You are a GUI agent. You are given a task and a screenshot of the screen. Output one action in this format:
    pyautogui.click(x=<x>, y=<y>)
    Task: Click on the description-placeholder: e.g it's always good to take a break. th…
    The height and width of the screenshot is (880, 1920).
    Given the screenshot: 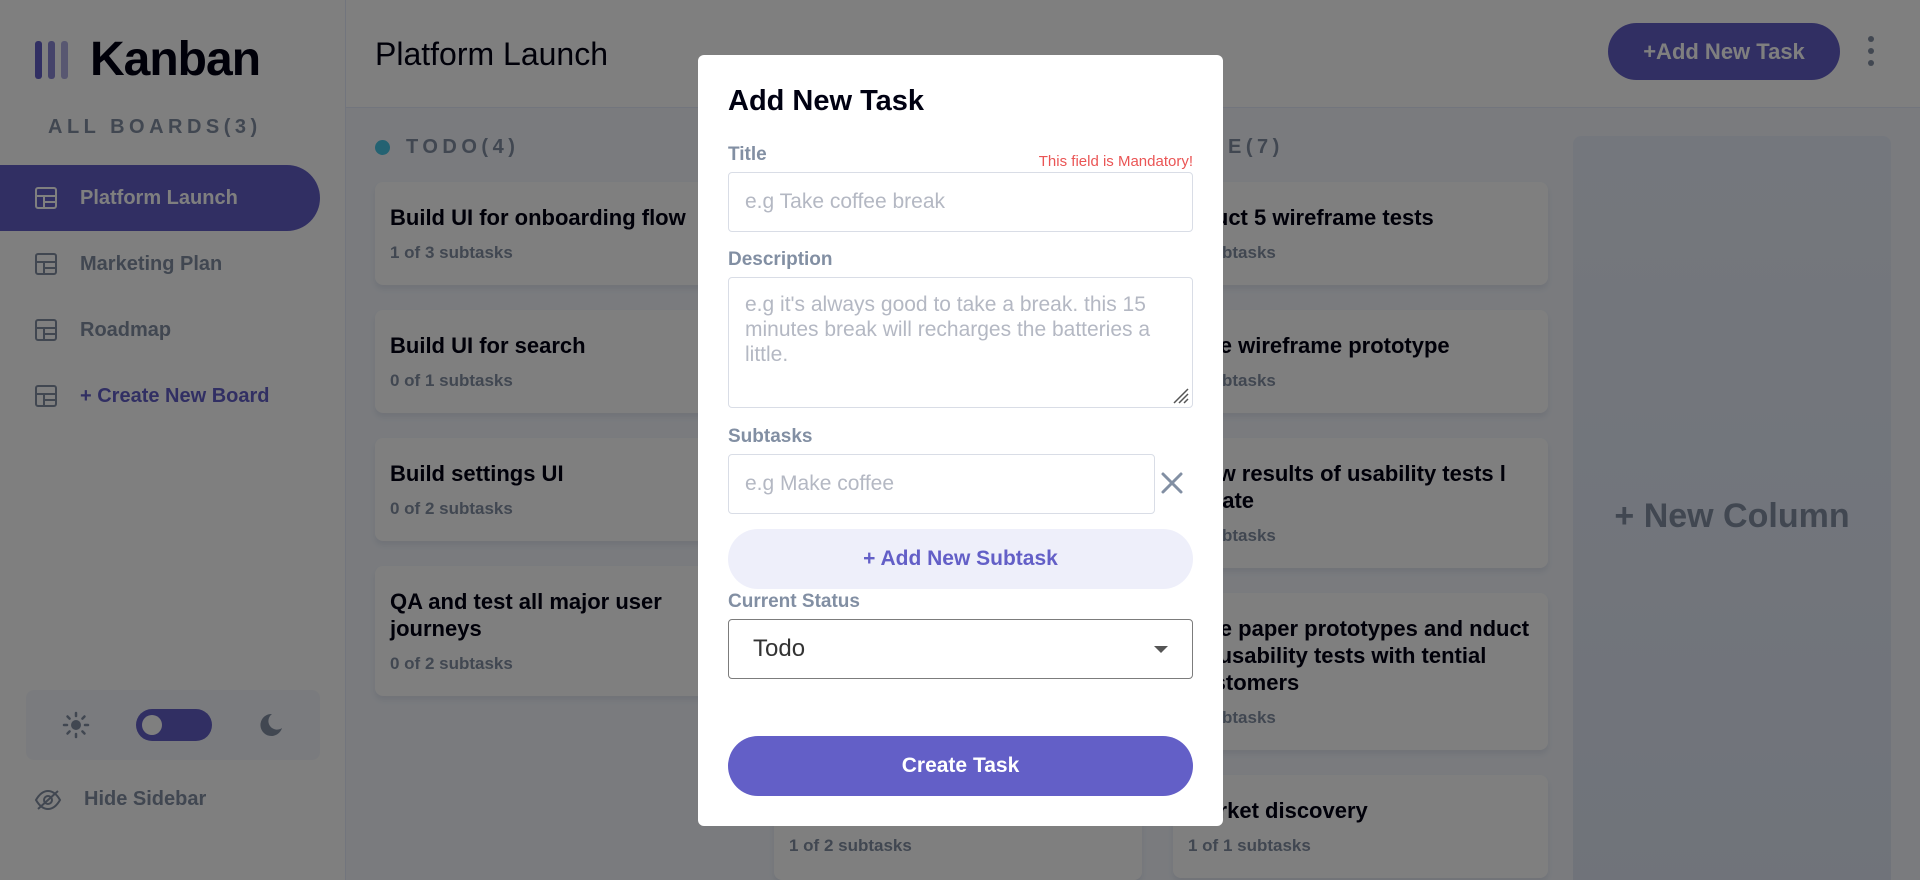 What is the action you would take?
    pyautogui.click(x=948, y=329)
    